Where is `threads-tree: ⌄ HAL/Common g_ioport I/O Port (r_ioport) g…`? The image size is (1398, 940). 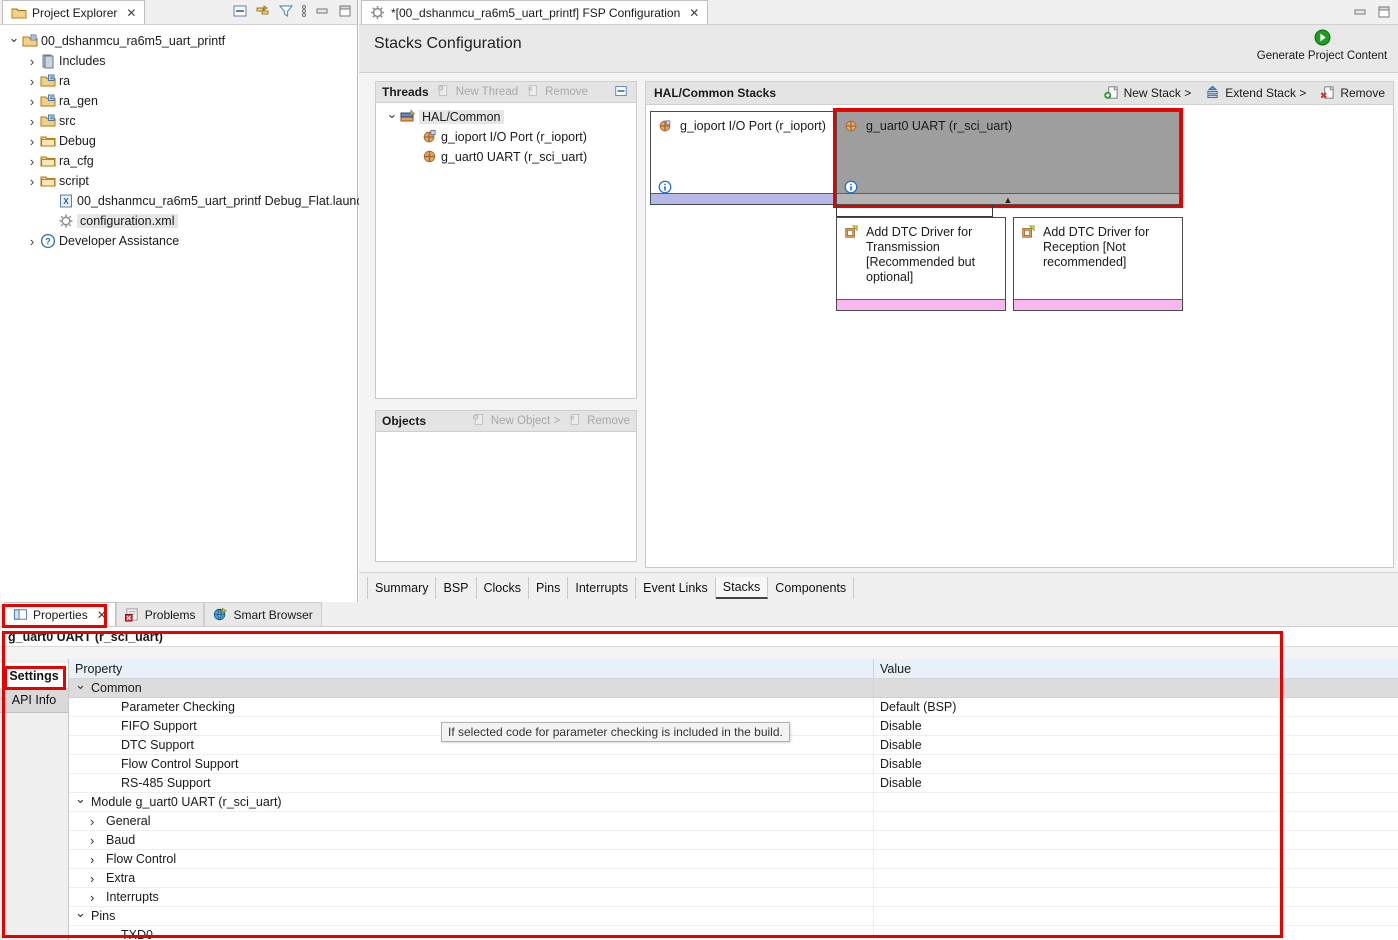
threads-tree: ⌄ HAL/Common g_ioport I/O Port (r_ioport) g… is located at coordinates (506, 135).